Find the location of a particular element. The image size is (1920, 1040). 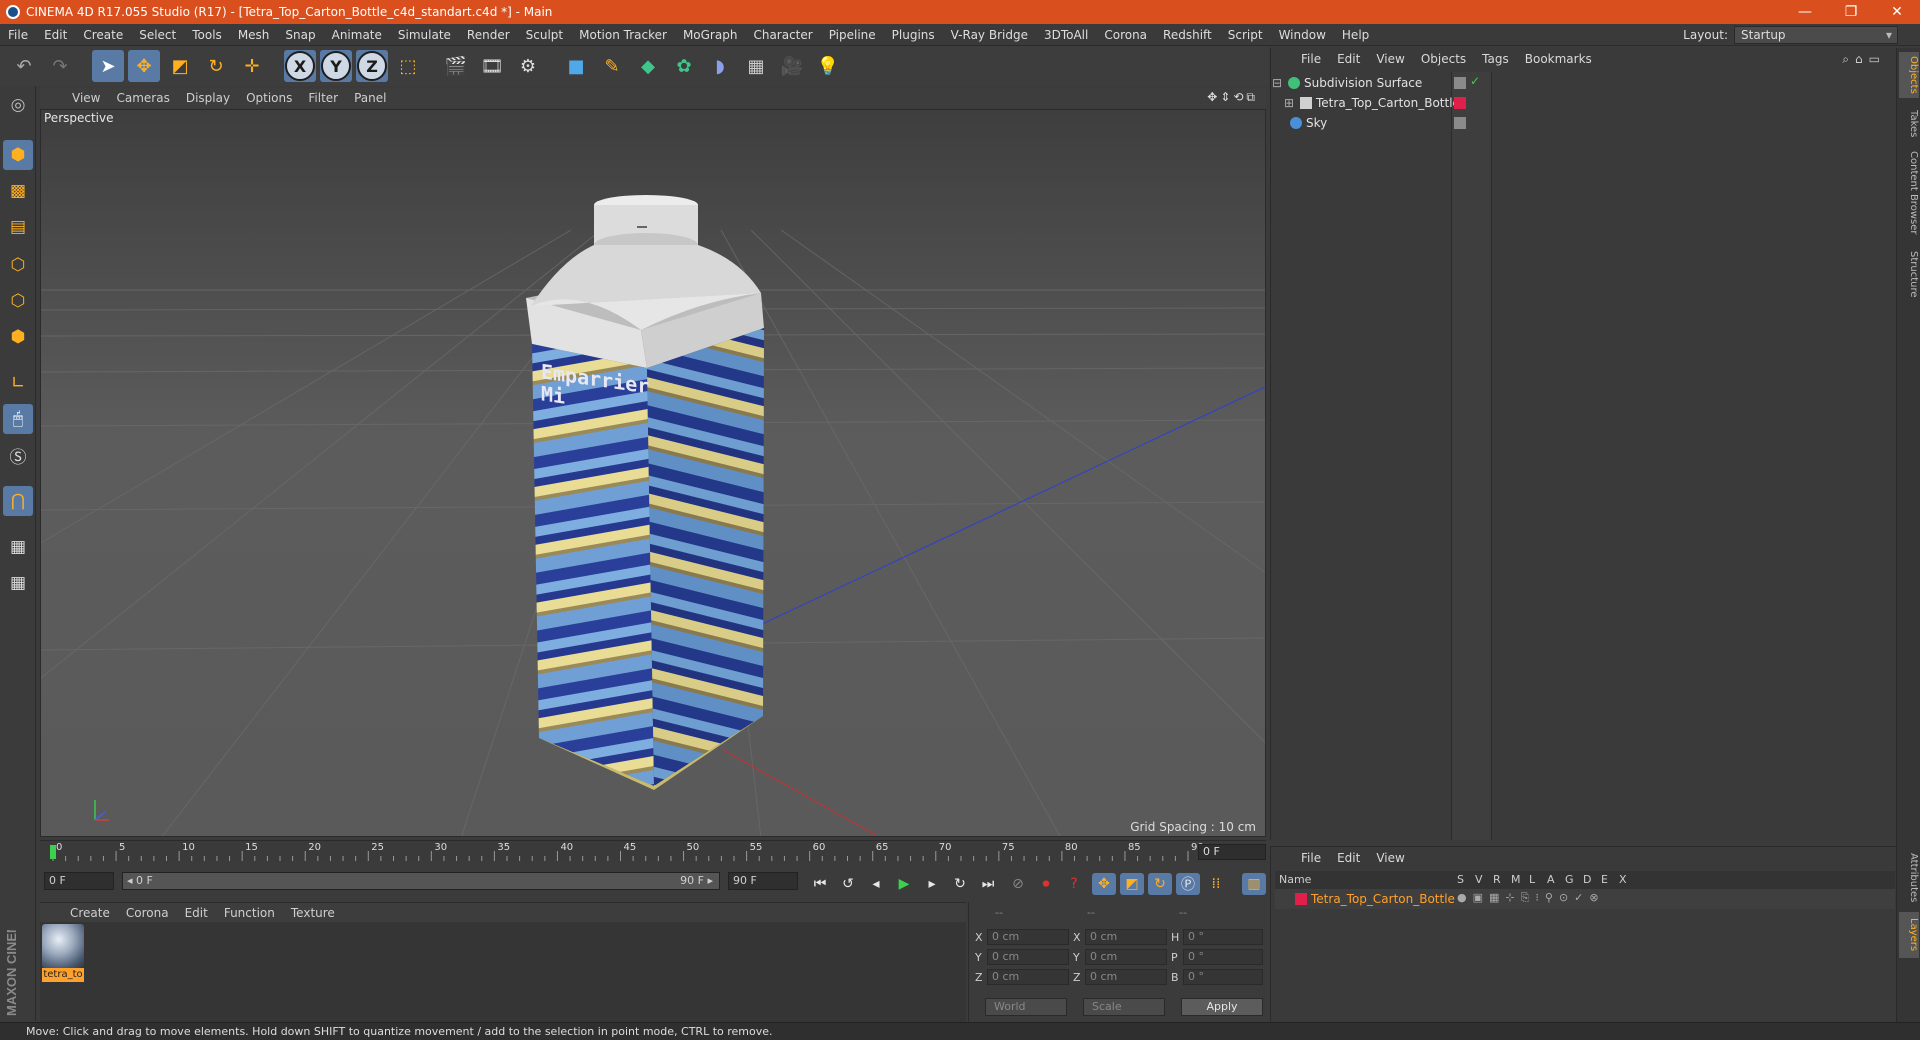

subdivision-generator-button: ◆ is located at coordinates (648, 66).